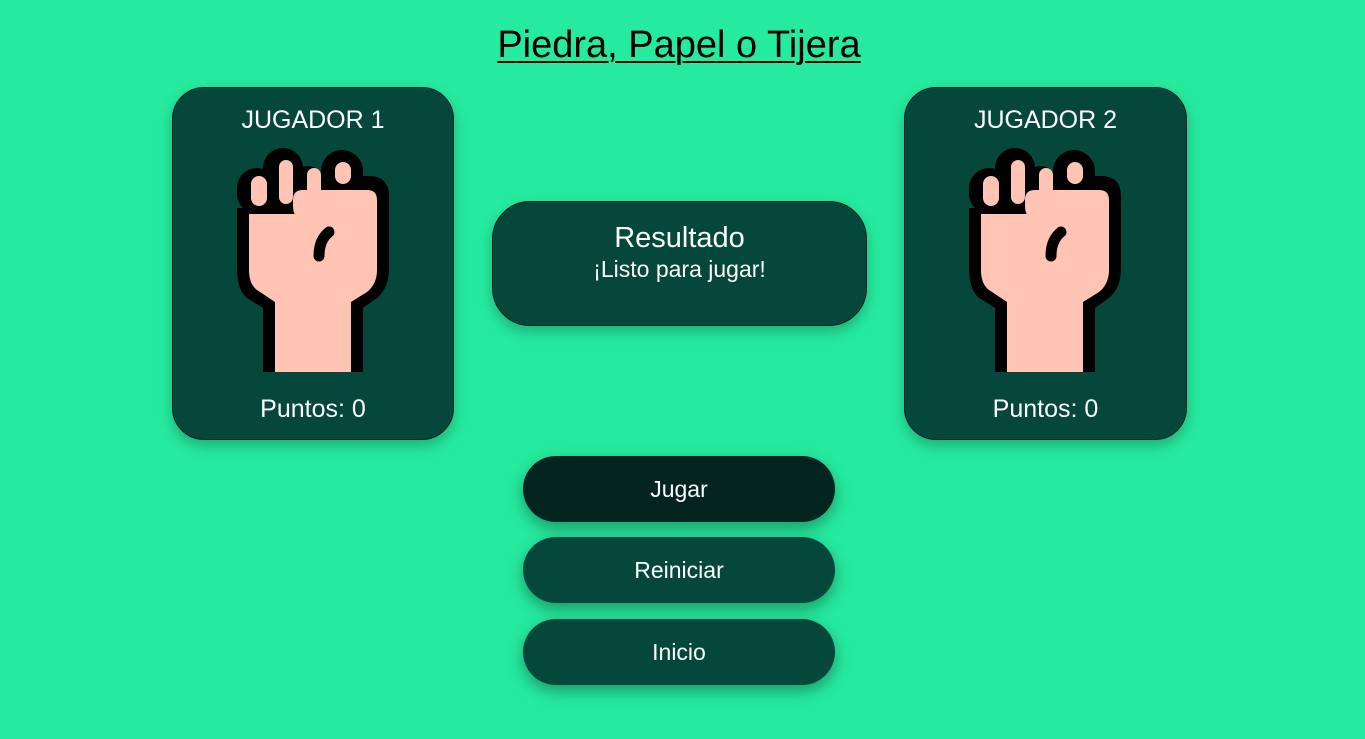 Image resolution: width=1365 pixels, height=739 pixels. Describe the element at coordinates (1045, 120) in the screenshot. I see `player-2-name: JUGADOR 2` at that location.